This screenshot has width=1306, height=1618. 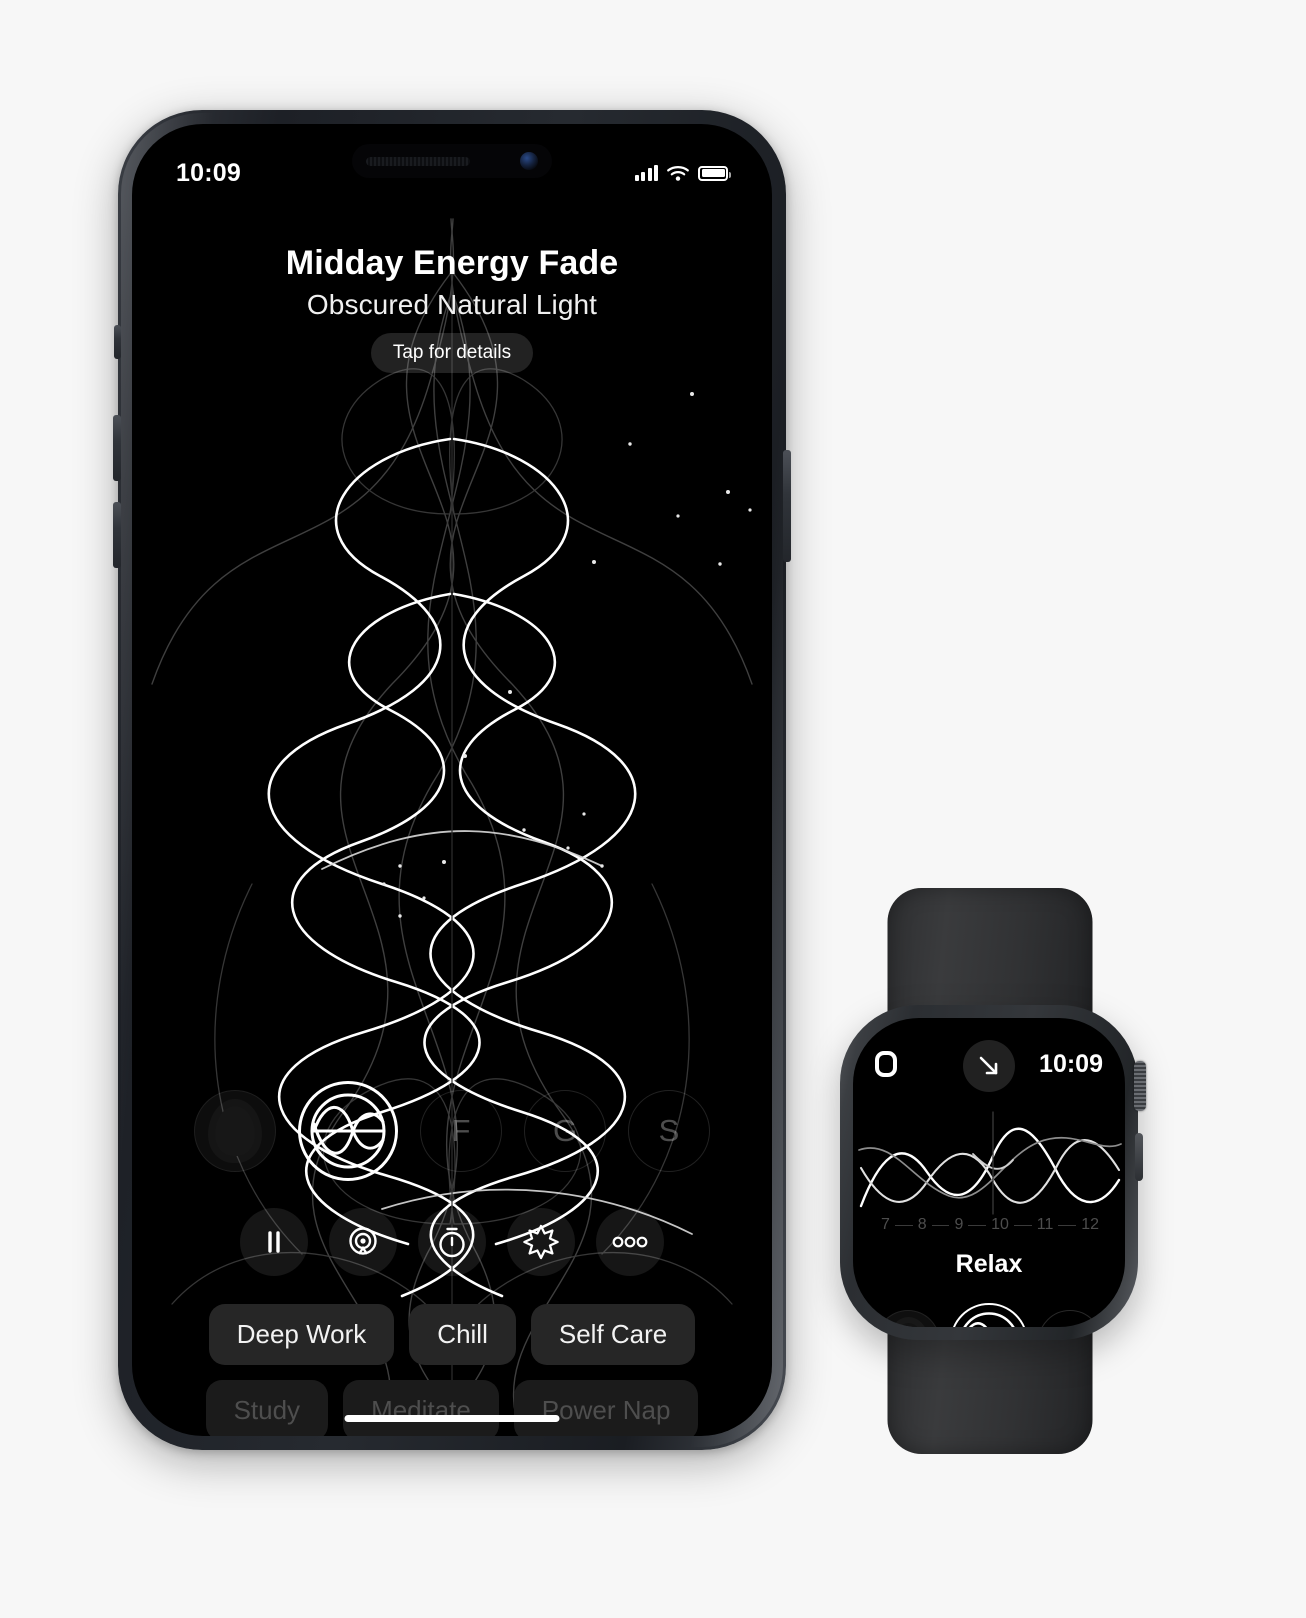 What do you see at coordinates (1071, 1063) in the screenshot?
I see `watch-time: 10:09` at bounding box center [1071, 1063].